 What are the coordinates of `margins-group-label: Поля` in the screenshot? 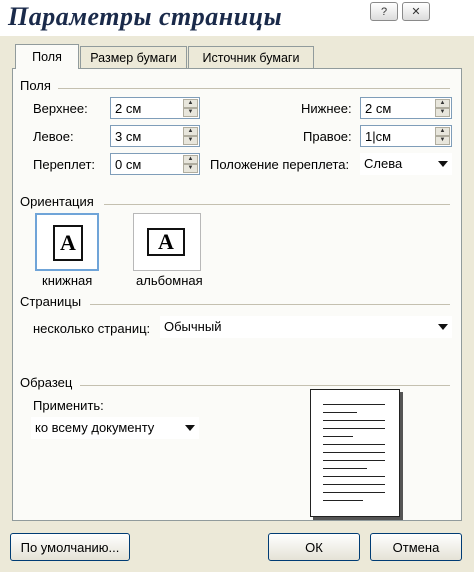 It's located at (37, 85).